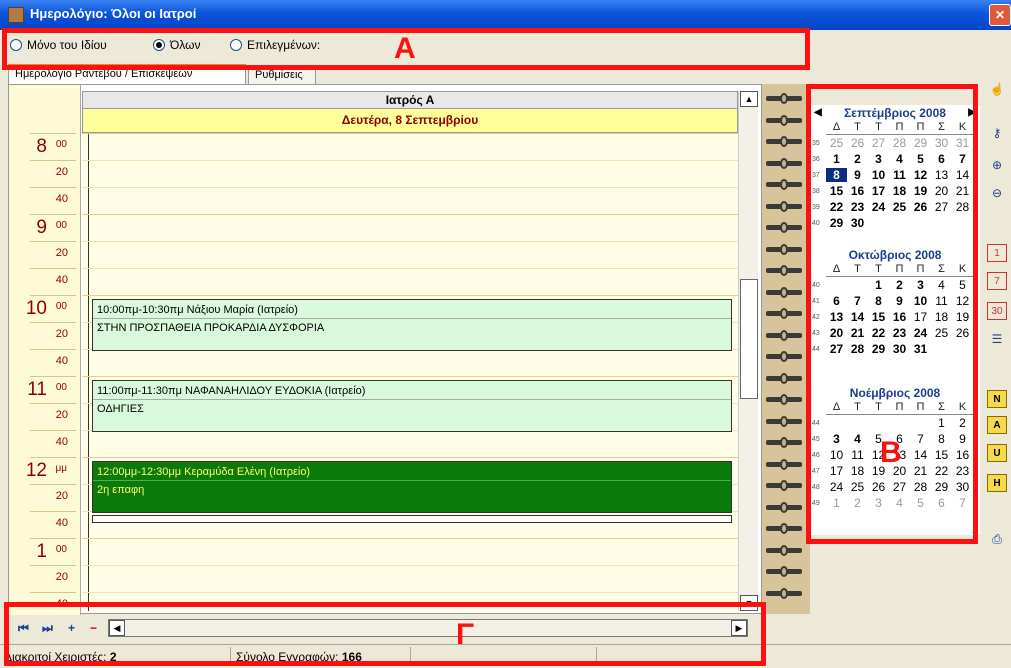  Describe the element at coordinates (41, 146) in the screenshot. I see `hour-number: 8` at that location.